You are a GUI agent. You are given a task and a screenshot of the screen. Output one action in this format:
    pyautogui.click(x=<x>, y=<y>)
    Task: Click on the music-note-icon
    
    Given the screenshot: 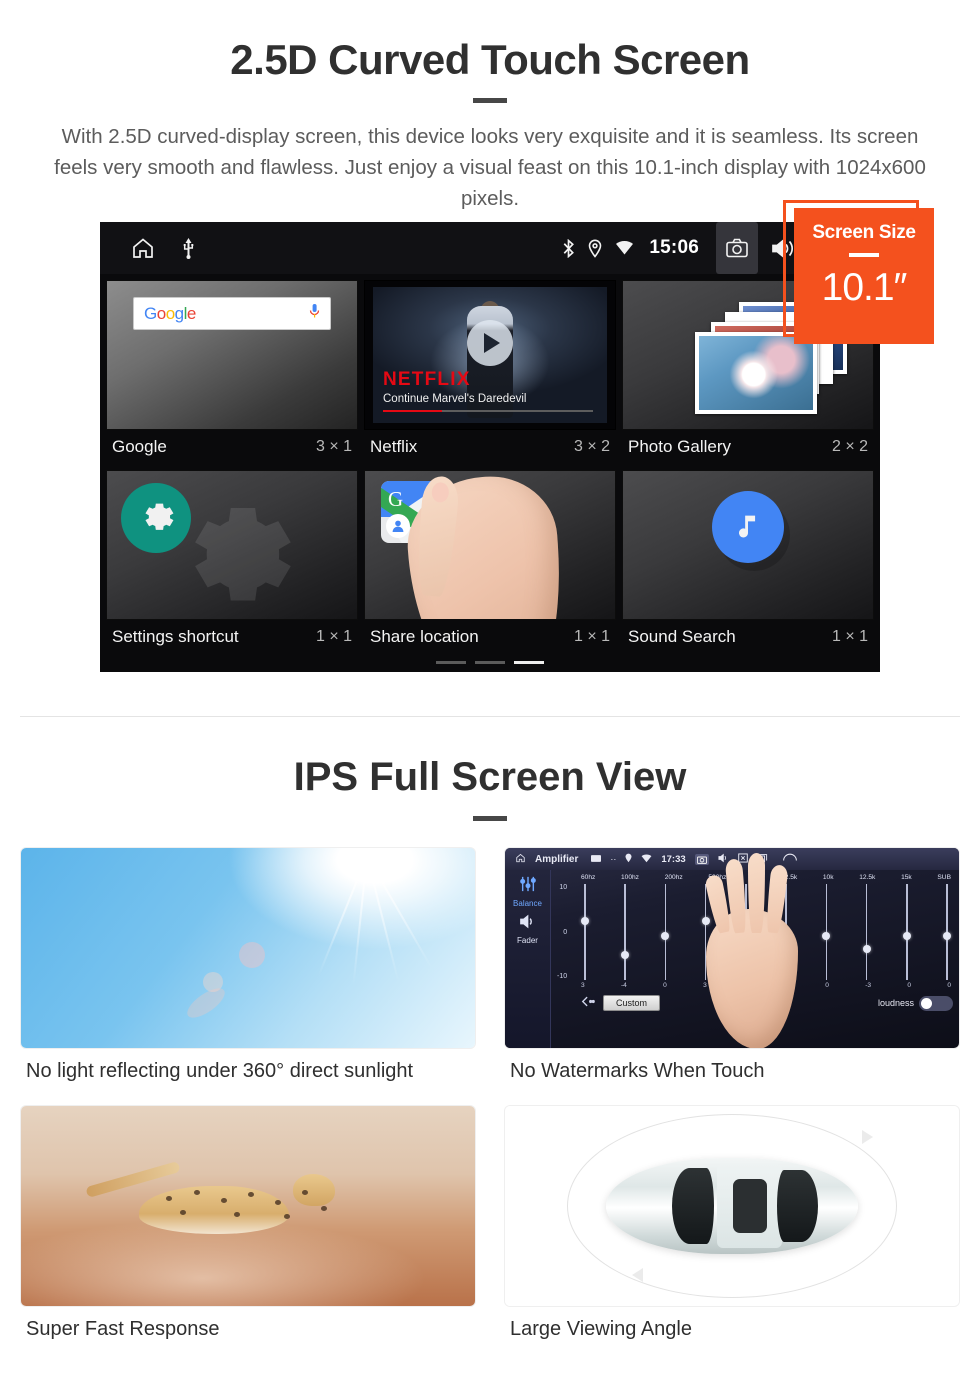 What is the action you would take?
    pyautogui.click(x=748, y=527)
    